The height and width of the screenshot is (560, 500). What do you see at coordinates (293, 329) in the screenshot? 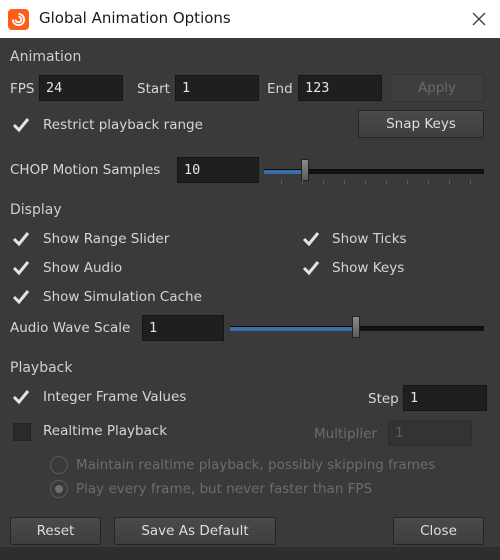
I see `audio-wave-slider-fill` at bounding box center [293, 329].